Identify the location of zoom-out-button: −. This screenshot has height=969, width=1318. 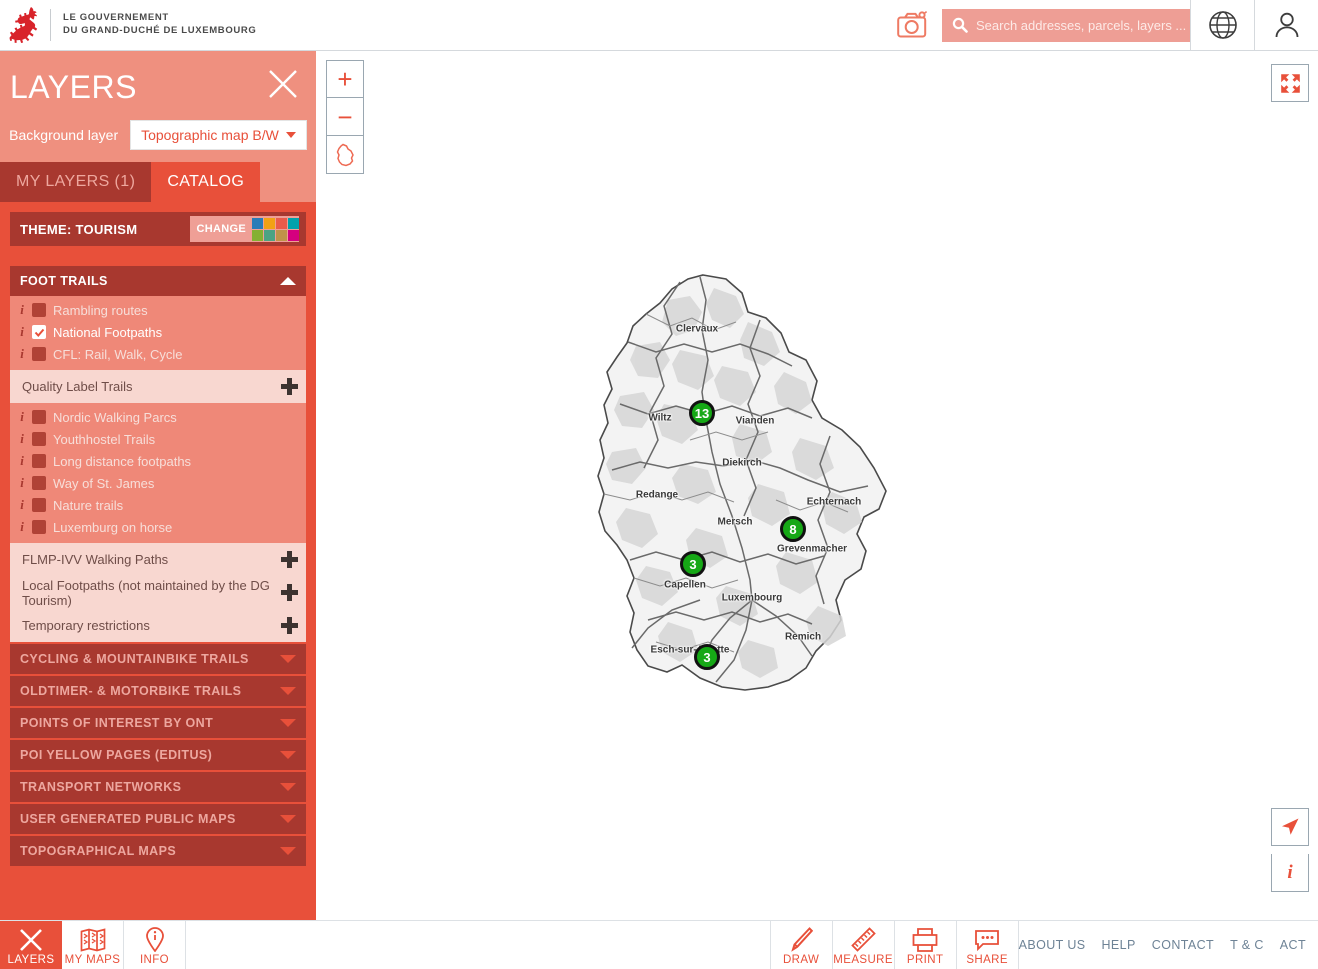
(345, 117).